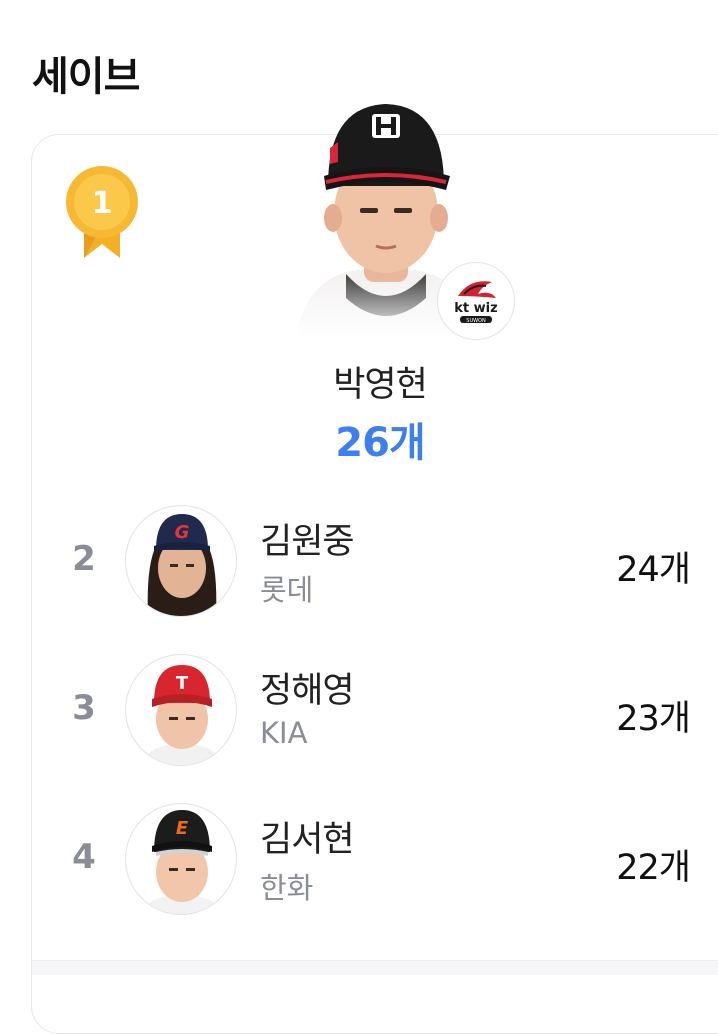 The width and height of the screenshot is (718, 1034). What do you see at coordinates (359, 561) in the screenshot?
I see `ranking-row: 2 G 김원중 롯데 24개` at bounding box center [359, 561].